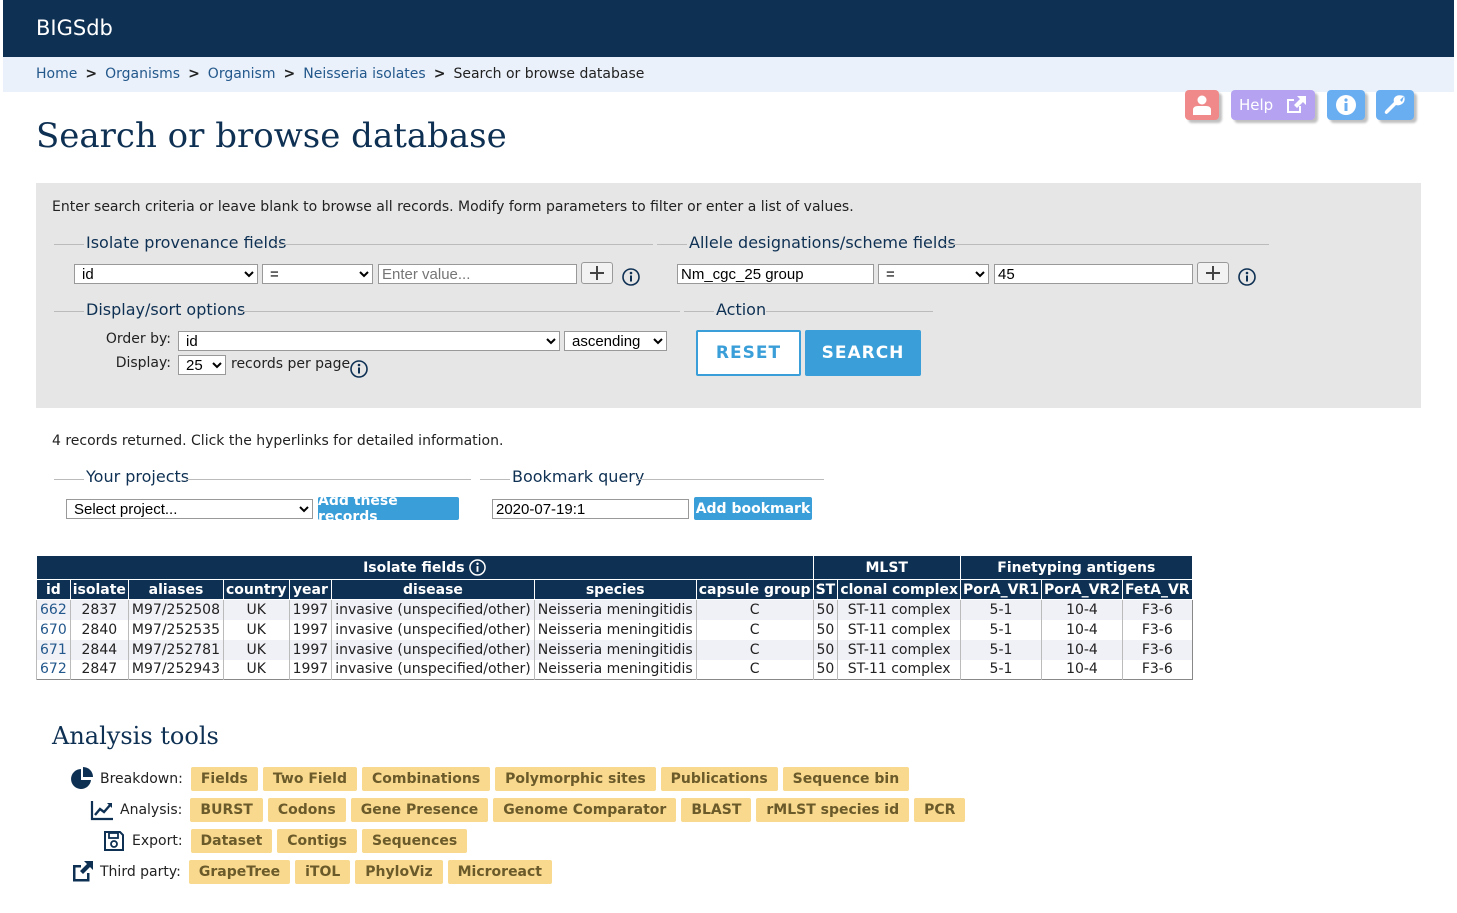  What do you see at coordinates (1081, 589) in the screenshot?
I see `column-header-pora-vr2: PorA_VR2` at bounding box center [1081, 589].